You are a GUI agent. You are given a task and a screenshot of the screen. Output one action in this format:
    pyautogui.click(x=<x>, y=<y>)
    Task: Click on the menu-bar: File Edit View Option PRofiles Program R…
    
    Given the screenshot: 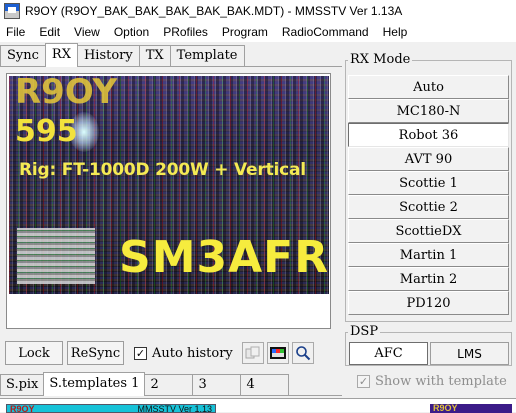 What is the action you would take?
    pyautogui.click(x=258, y=32)
    